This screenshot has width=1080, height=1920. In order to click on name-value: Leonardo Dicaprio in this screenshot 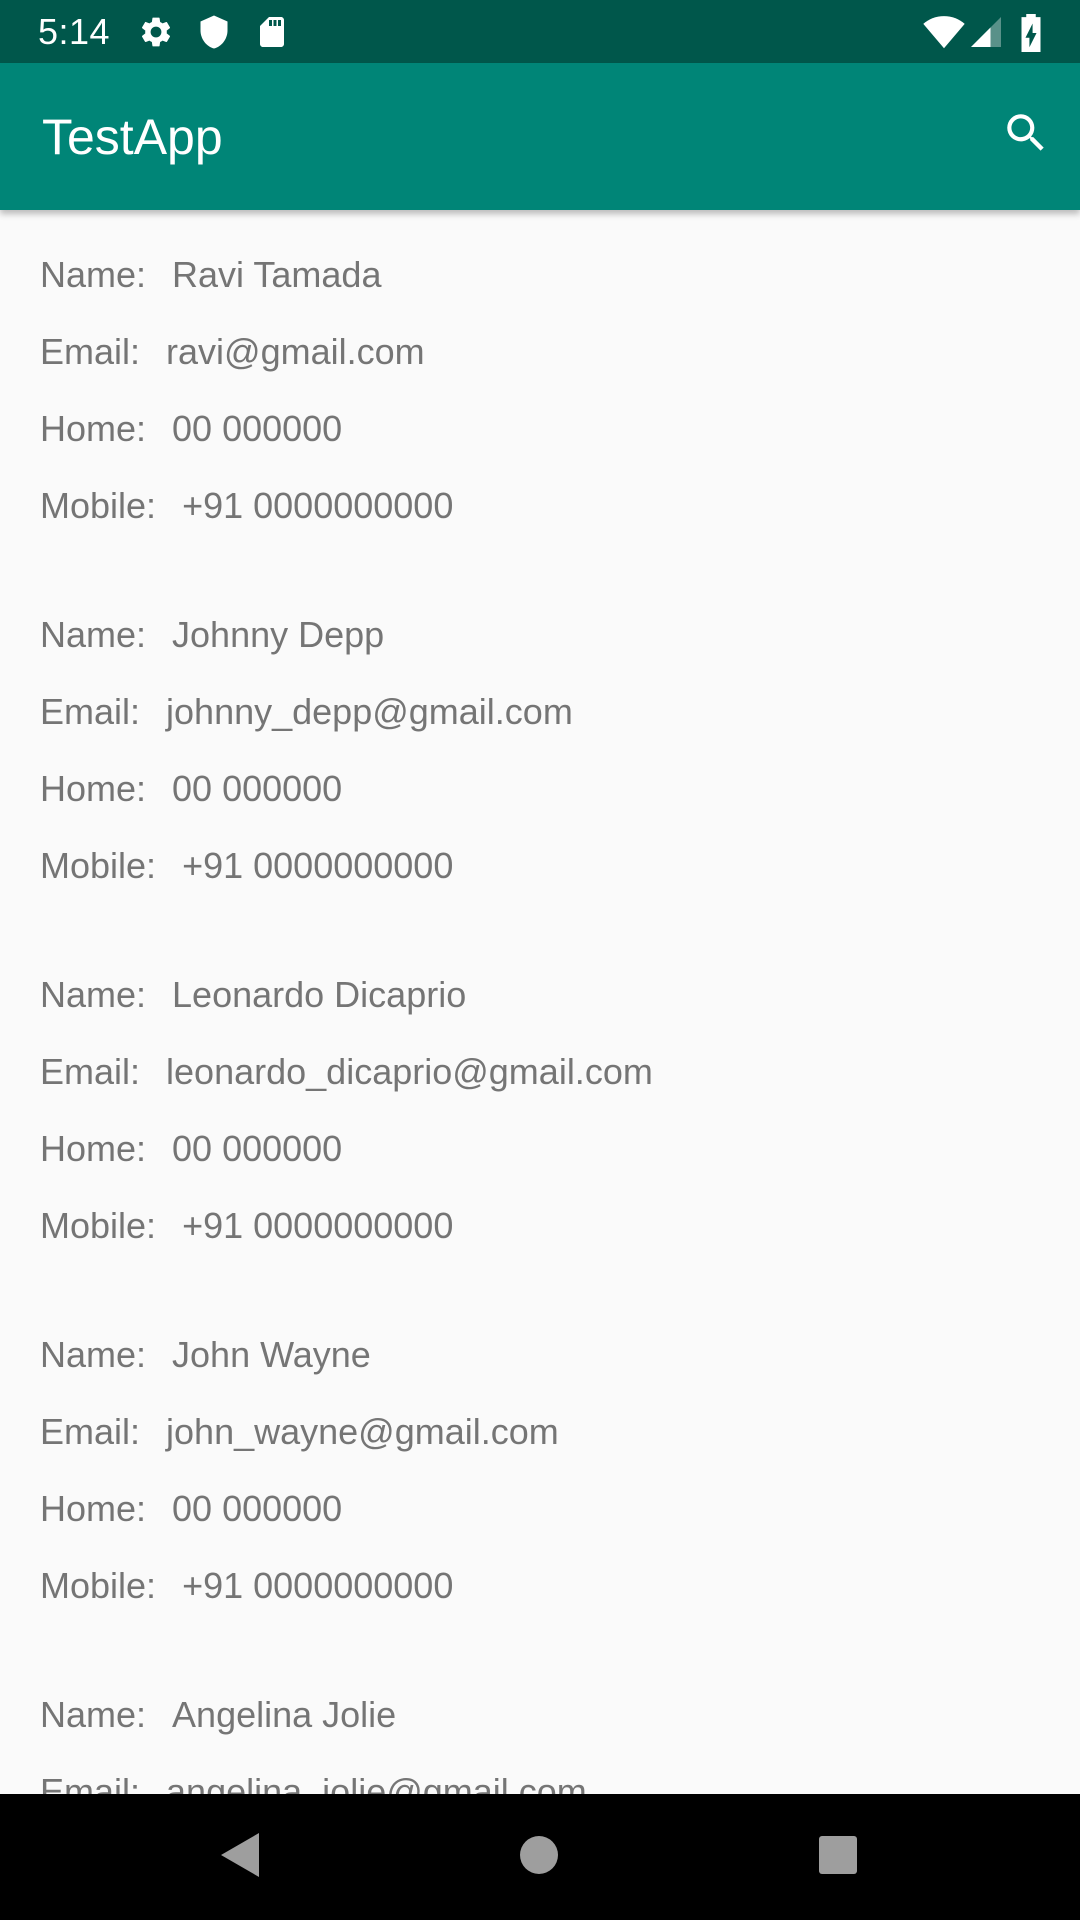, I will do `click(319, 994)`.